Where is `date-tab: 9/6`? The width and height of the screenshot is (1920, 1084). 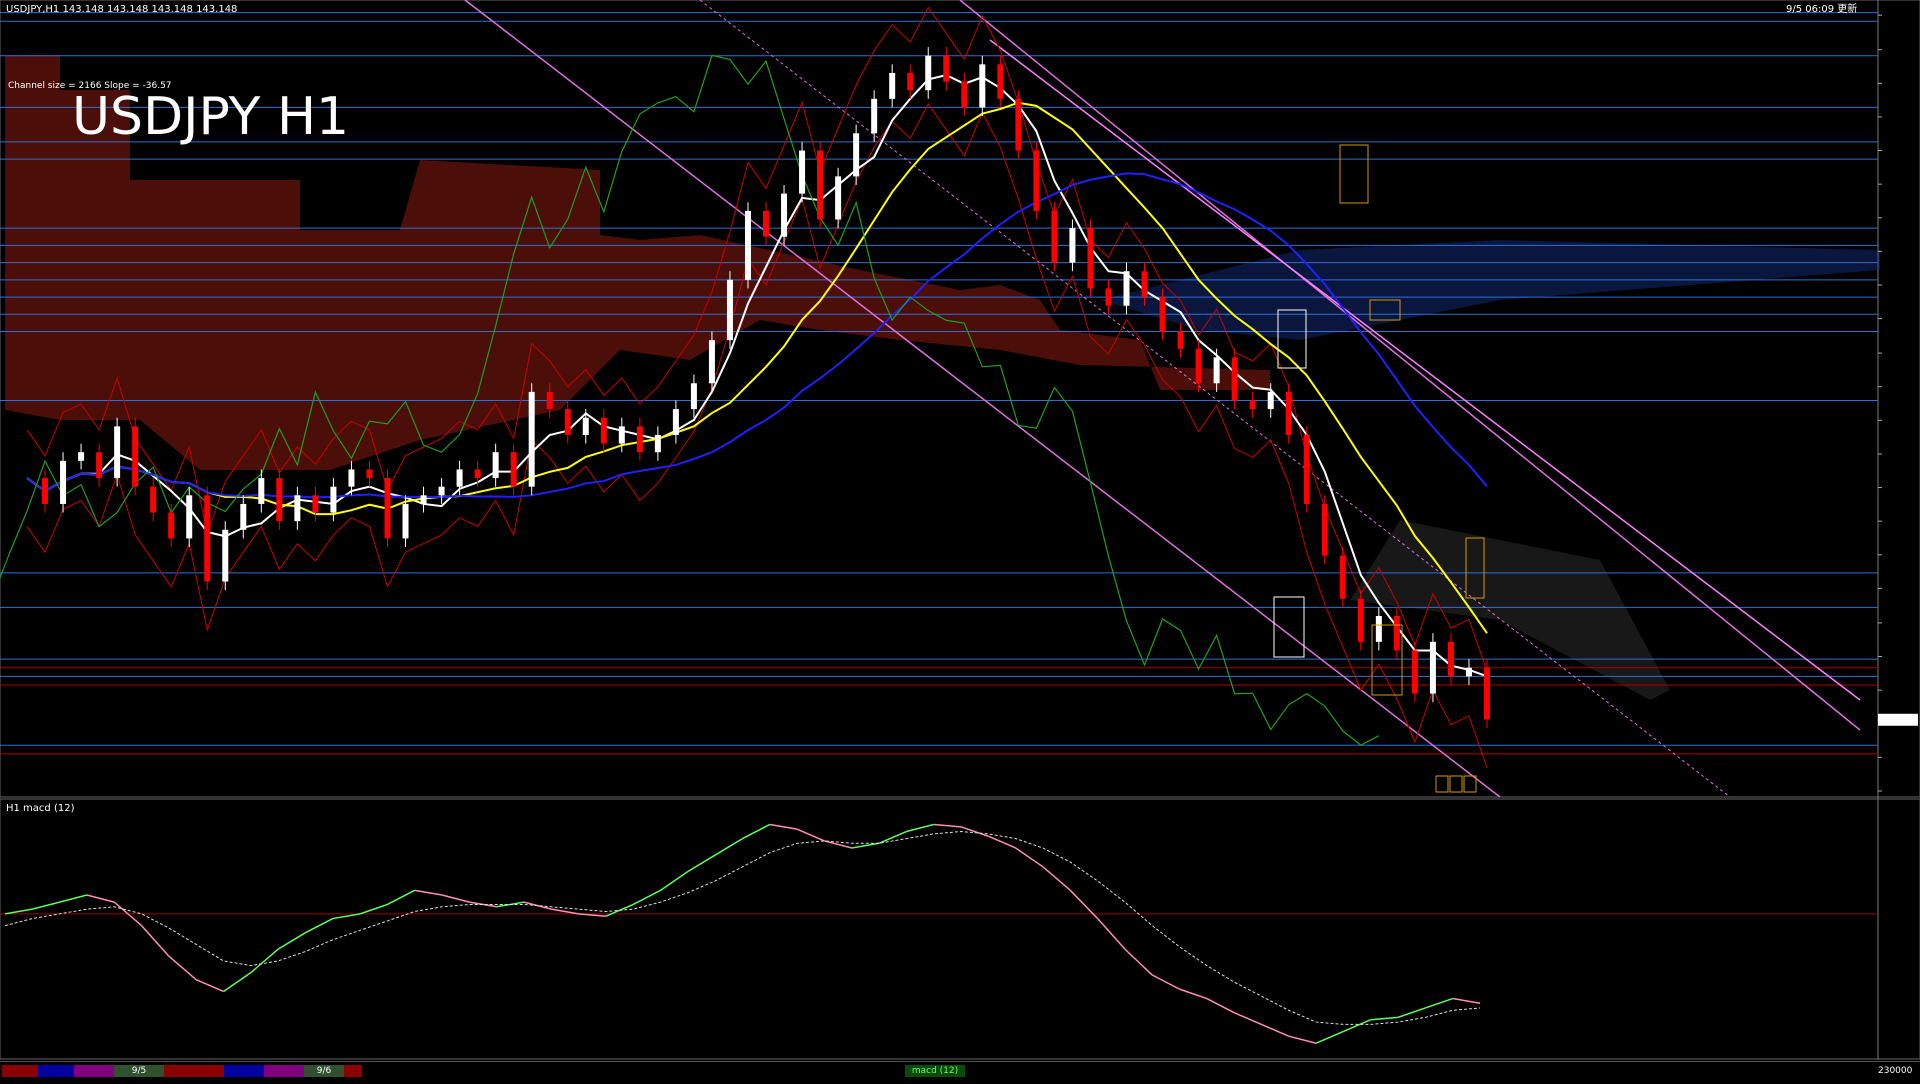 date-tab: 9/6 is located at coordinates (324, 1071).